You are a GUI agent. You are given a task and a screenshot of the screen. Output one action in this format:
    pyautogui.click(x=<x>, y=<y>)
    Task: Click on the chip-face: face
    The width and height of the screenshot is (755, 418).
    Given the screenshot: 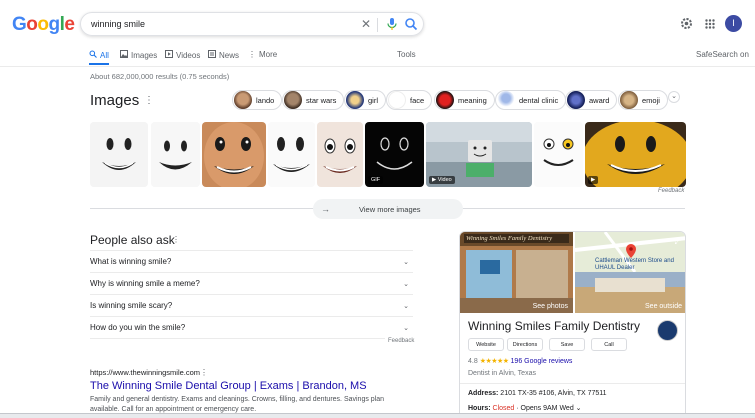 What is the action you would take?
    pyautogui.click(x=409, y=100)
    